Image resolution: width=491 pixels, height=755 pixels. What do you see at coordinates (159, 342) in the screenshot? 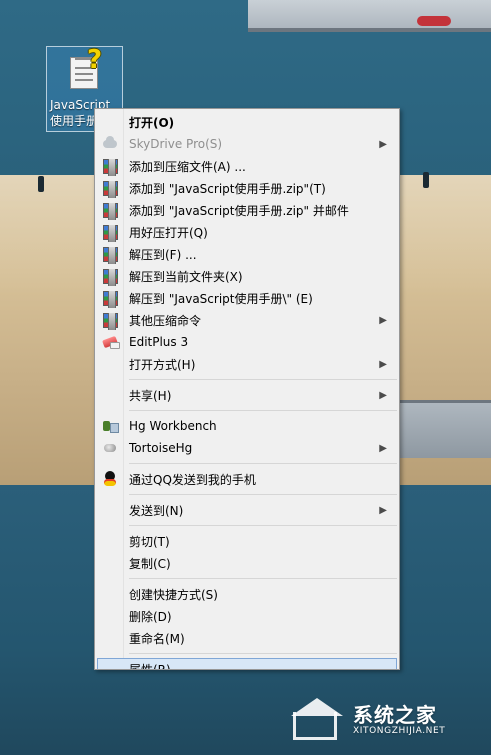
I see `menu-item-label: EditPlus 3` at bounding box center [159, 342].